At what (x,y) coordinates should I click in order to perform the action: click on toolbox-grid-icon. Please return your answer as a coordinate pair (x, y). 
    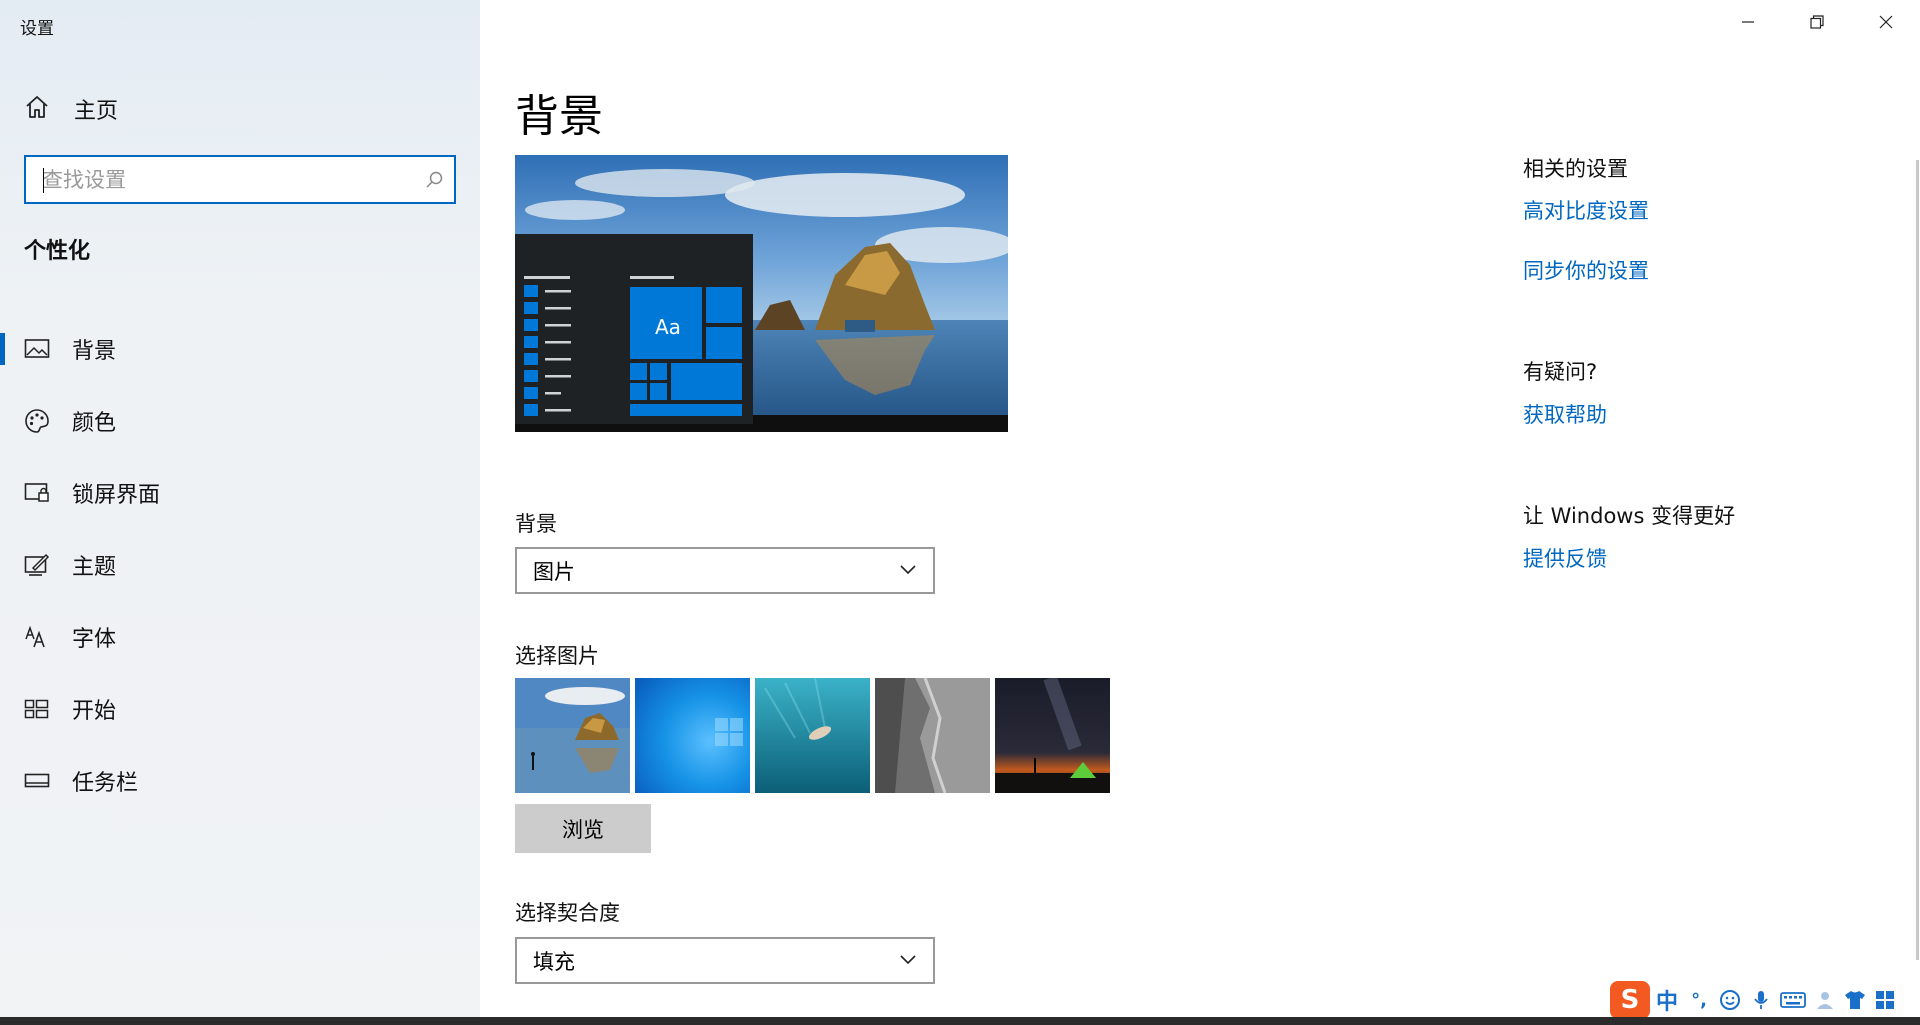
    Looking at the image, I should click on (1885, 1000).